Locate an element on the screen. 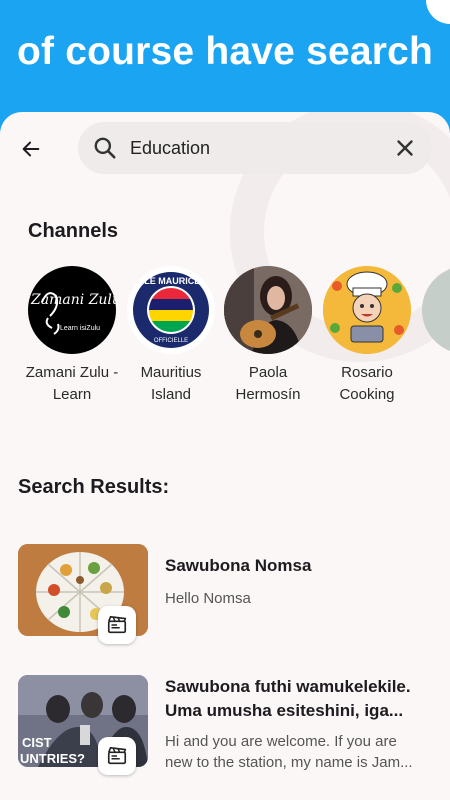 Image resolution: width=450 pixels, height=800 pixels. channel-avatar: Zamani Zulu Learn isiZulu is located at coordinates (72, 310).